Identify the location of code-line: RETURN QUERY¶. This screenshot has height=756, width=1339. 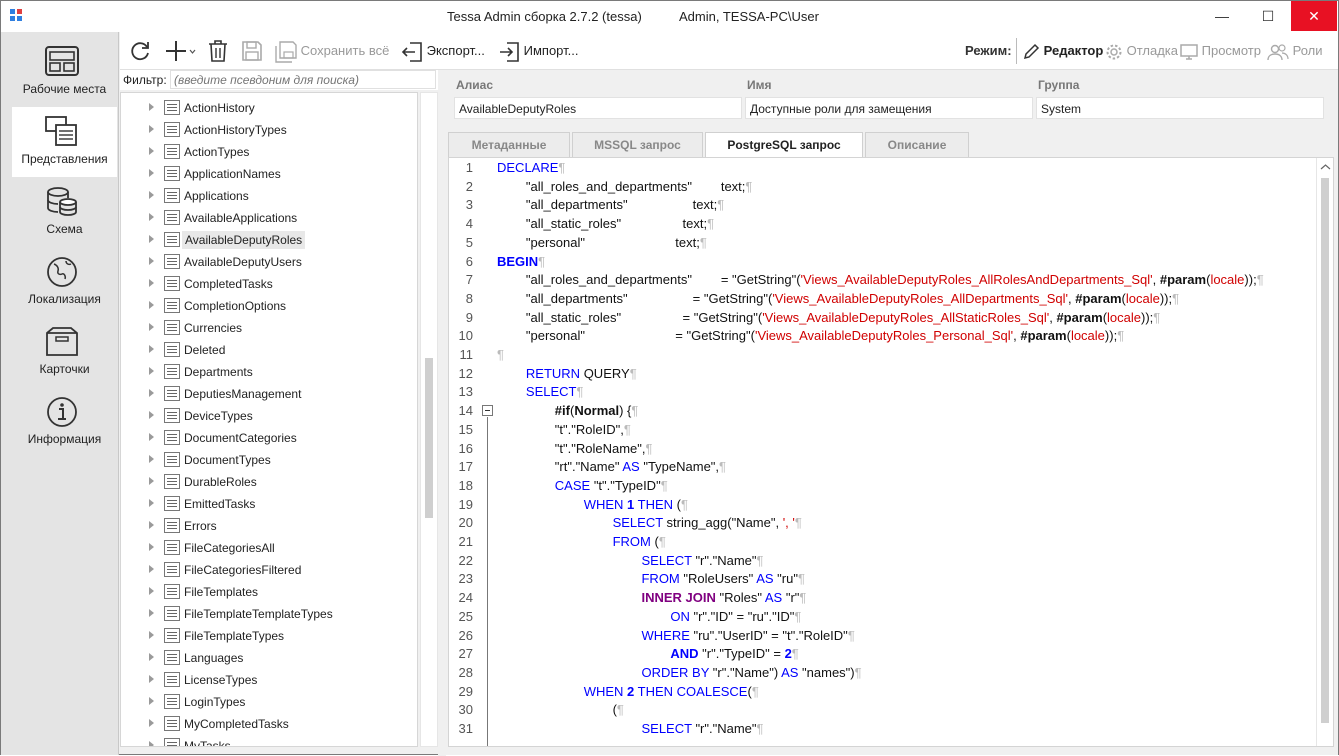
(567, 373).